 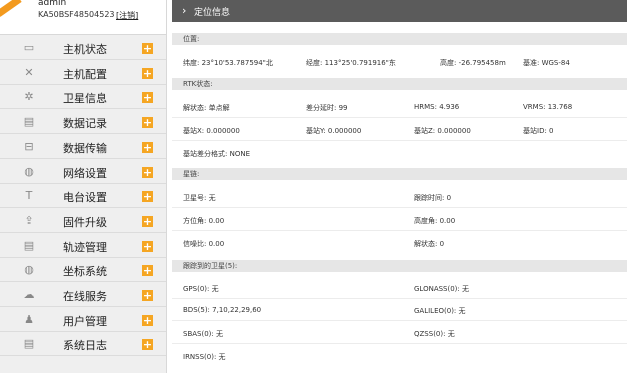 I want to click on user-info: admin KA50BSF48504523 [注销], so click(x=83, y=17).